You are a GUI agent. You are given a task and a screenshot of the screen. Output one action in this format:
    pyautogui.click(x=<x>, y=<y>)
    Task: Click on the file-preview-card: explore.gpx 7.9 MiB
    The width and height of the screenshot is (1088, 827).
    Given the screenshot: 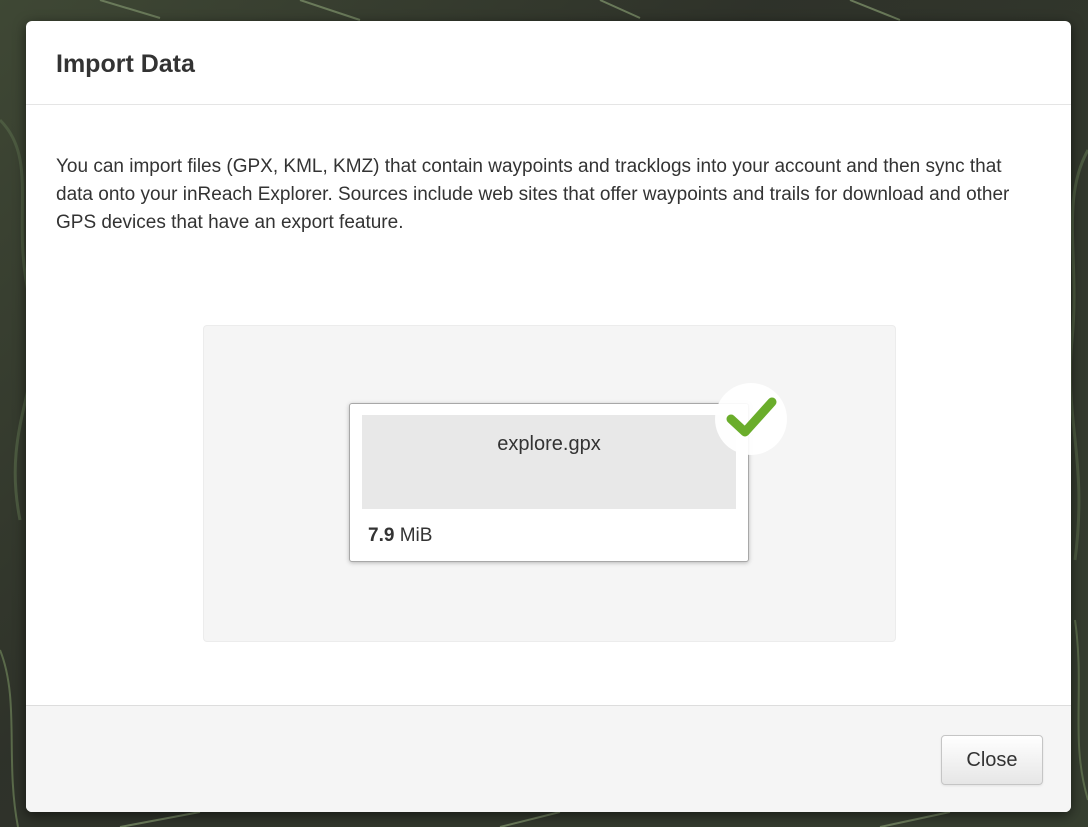 What is the action you would take?
    pyautogui.click(x=568, y=472)
    